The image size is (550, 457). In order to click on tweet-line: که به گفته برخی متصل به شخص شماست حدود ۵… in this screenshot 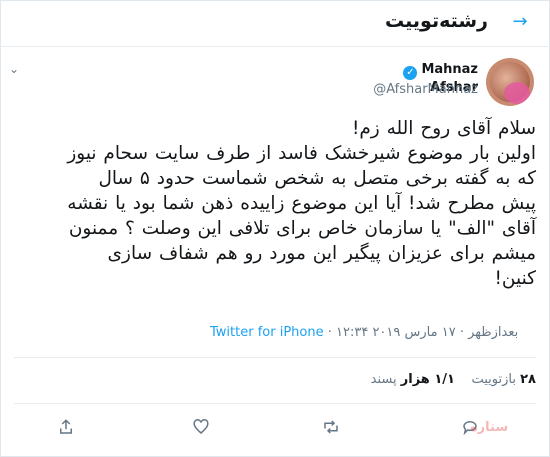, I will do `click(317, 178)`.